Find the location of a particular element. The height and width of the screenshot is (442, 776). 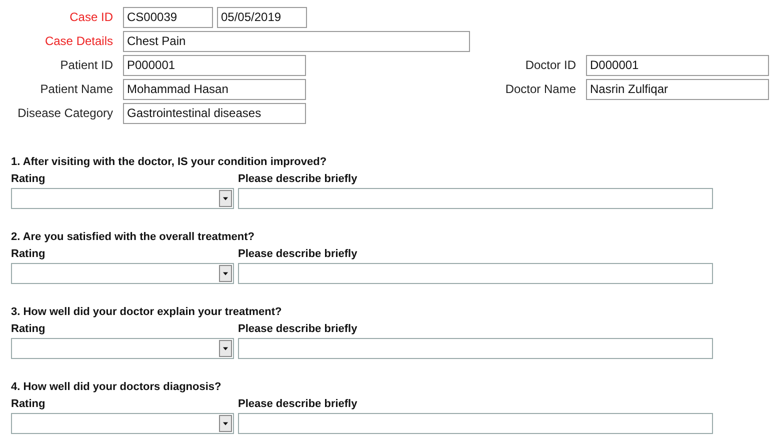

question-text: 2. Are you satisfied with the overall treatment? is located at coordinates (133, 237).